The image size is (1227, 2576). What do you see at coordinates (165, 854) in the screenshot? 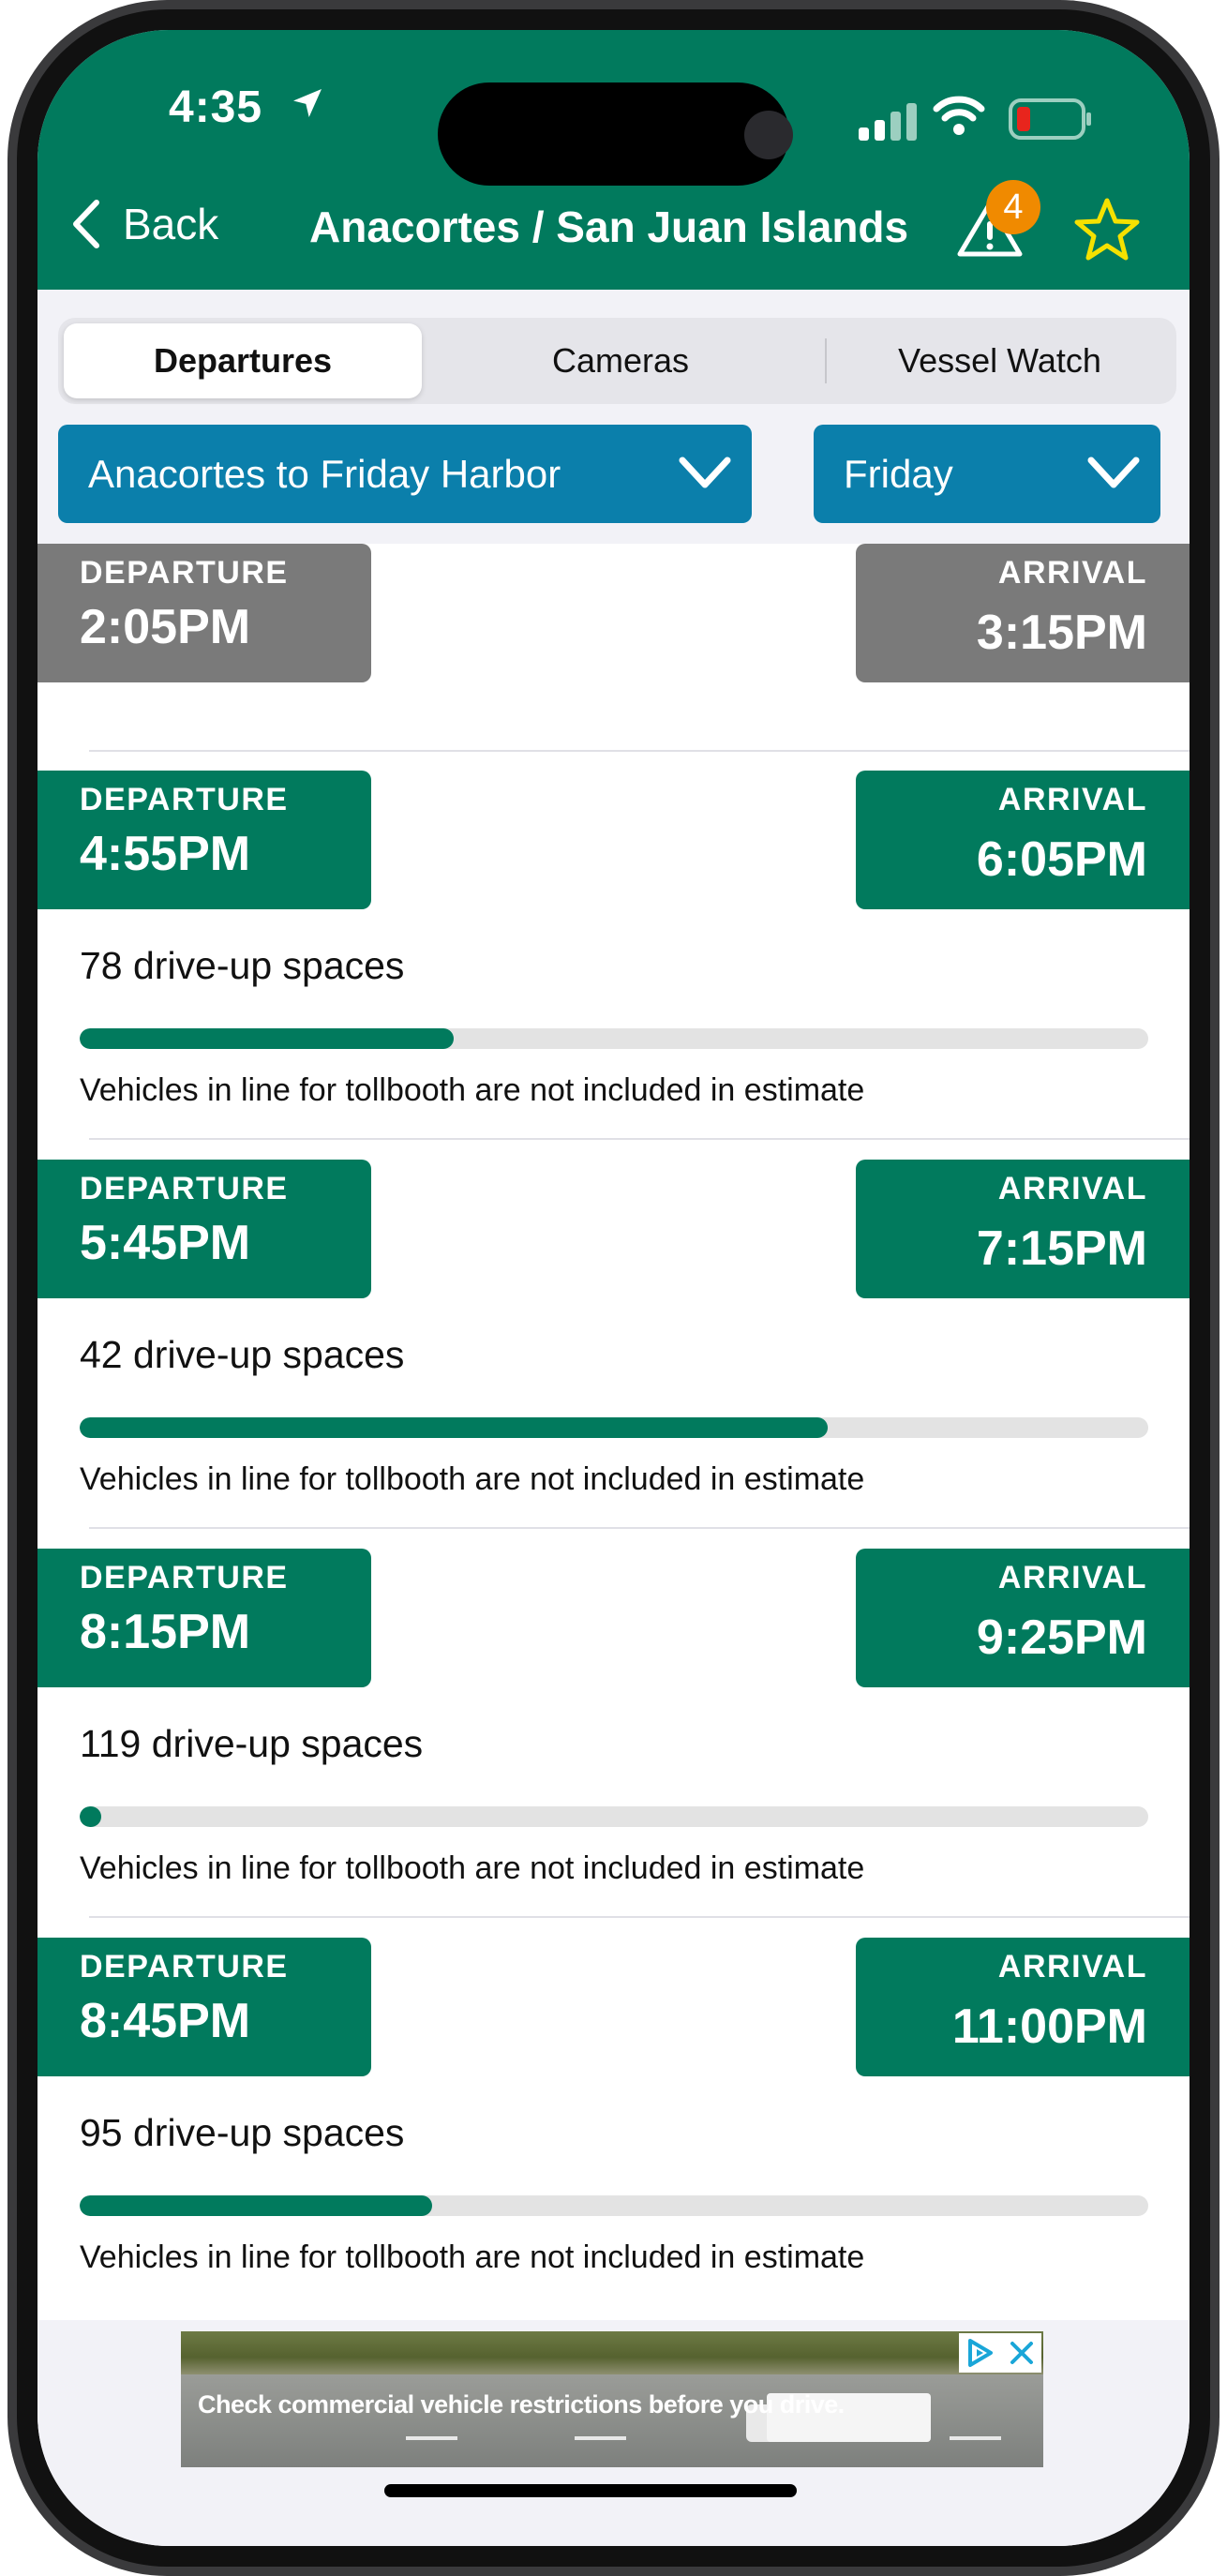
I see `departure-time: 4:55PM` at bounding box center [165, 854].